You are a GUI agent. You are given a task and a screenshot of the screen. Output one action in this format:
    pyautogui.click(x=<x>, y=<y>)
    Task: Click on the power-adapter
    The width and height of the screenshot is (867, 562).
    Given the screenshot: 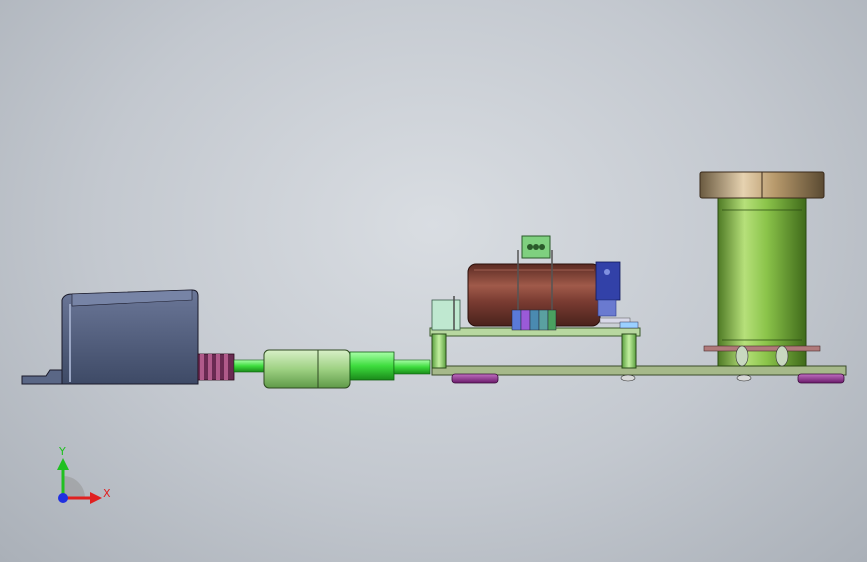 What is the action you would take?
    pyautogui.click(x=110, y=337)
    